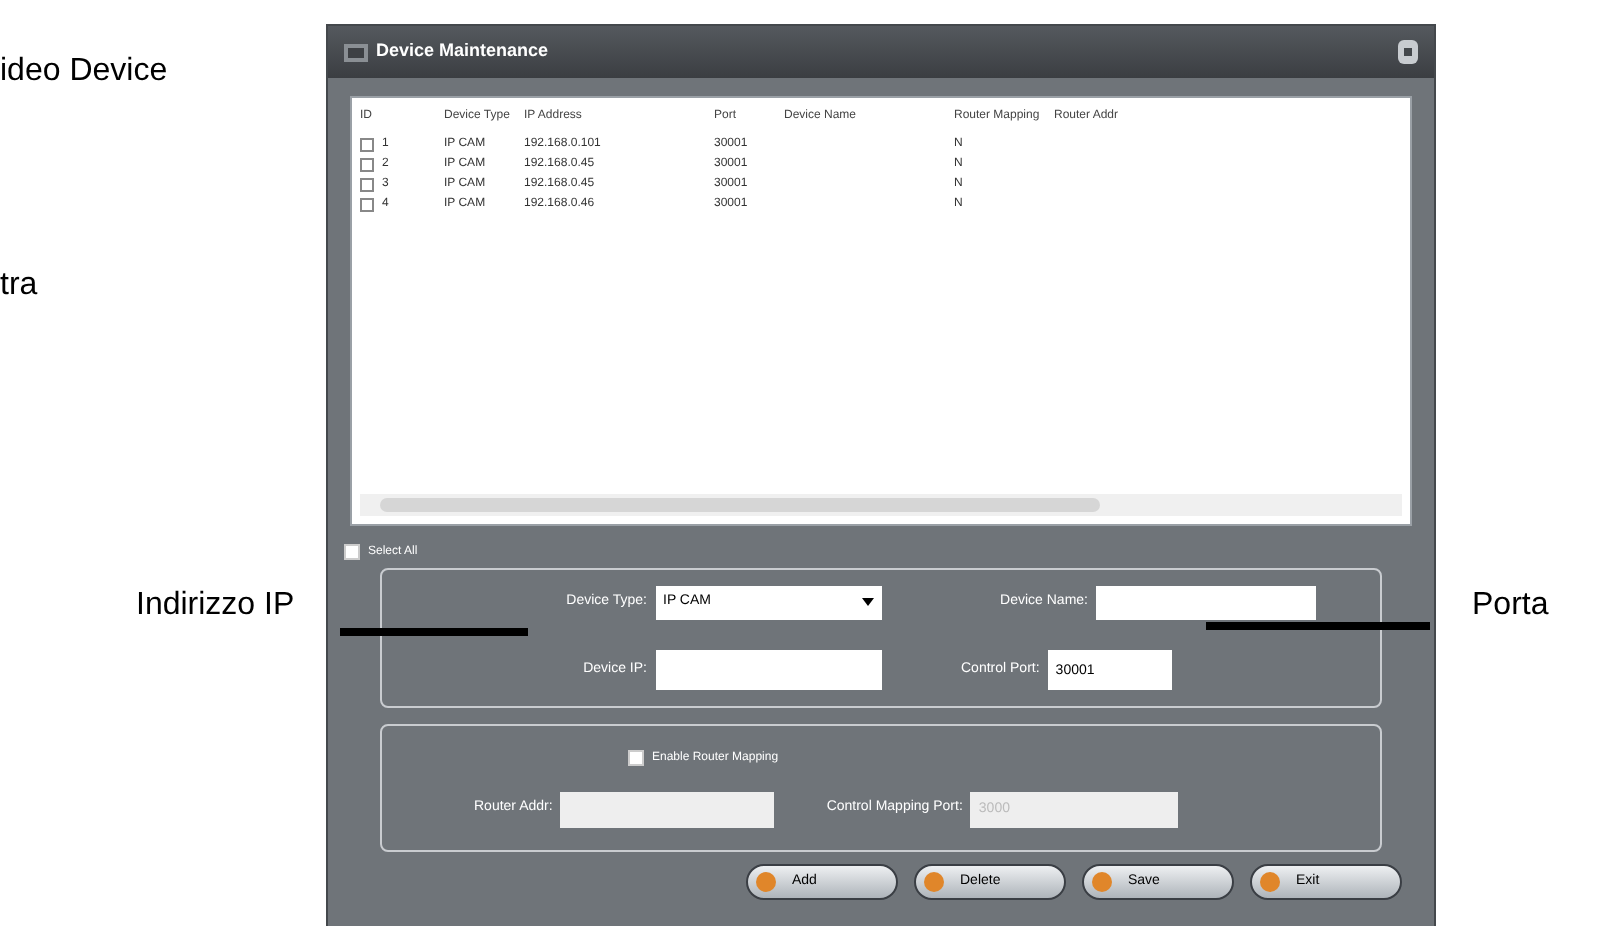  I want to click on annotation-label: ideo Device, so click(84, 72).